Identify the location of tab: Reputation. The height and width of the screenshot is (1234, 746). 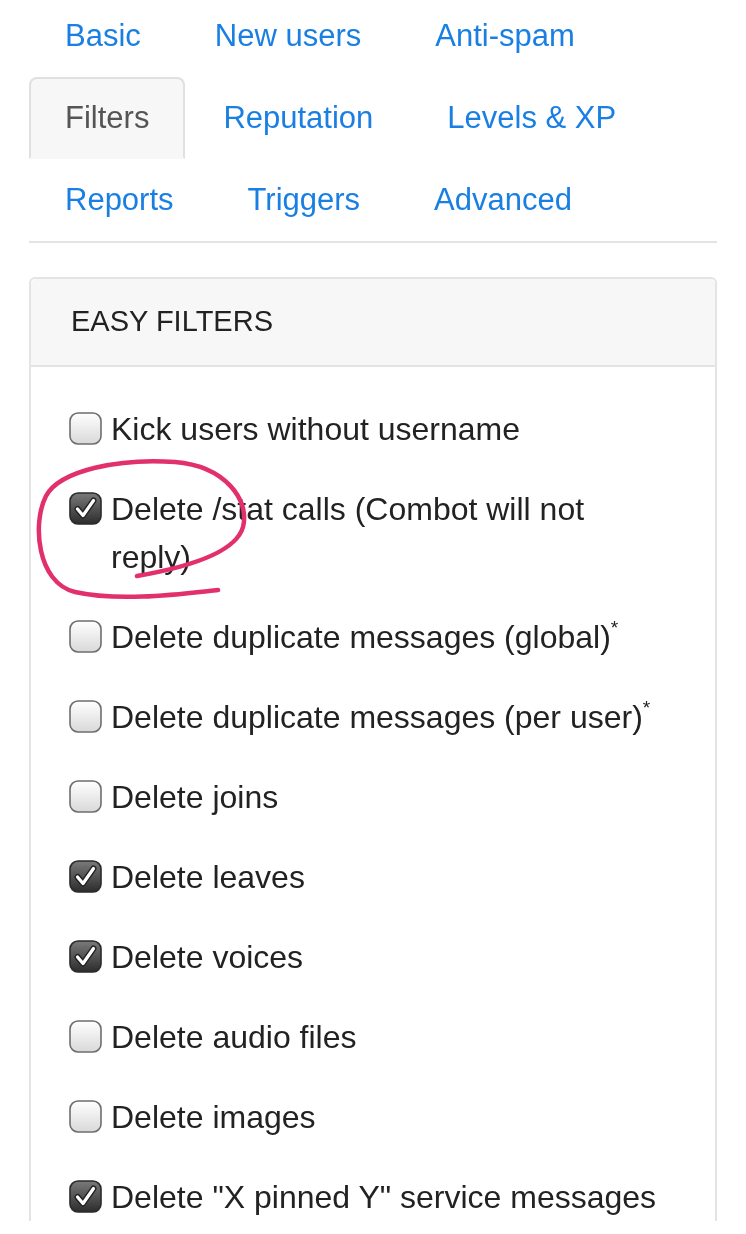
(298, 118).